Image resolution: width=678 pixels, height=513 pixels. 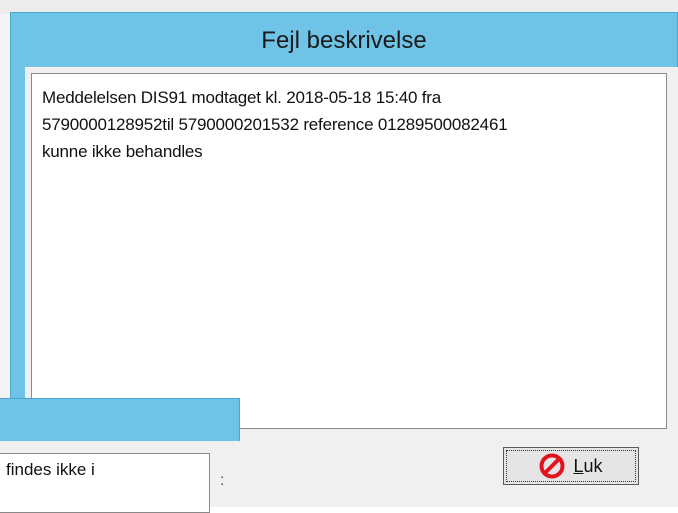 I want to click on background-dialog-text-field: findes ikke i, so click(x=105, y=483).